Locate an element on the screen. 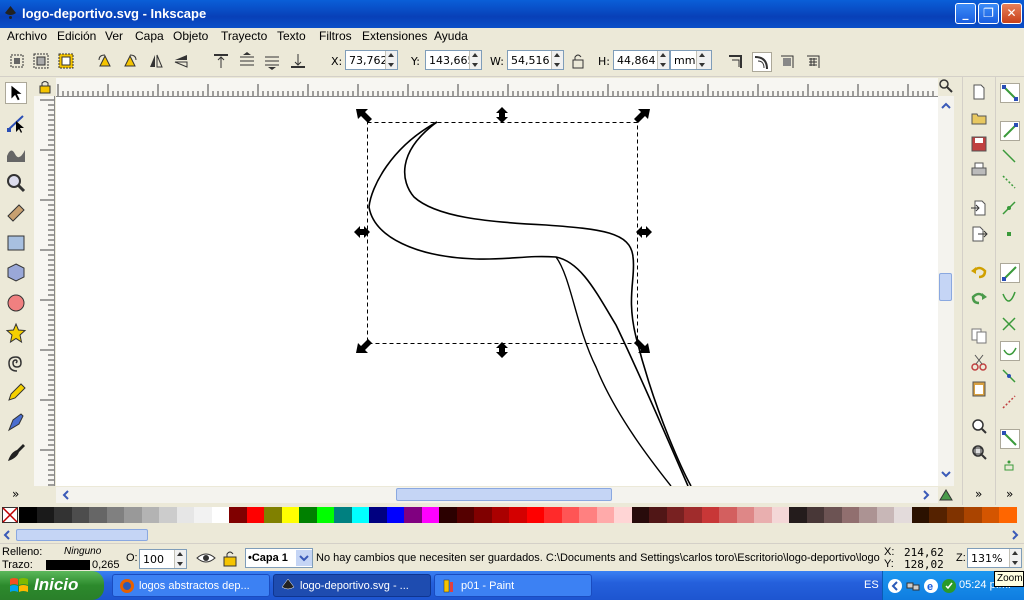 The image size is (1024, 600). cut-icon is located at coordinates (979, 362).